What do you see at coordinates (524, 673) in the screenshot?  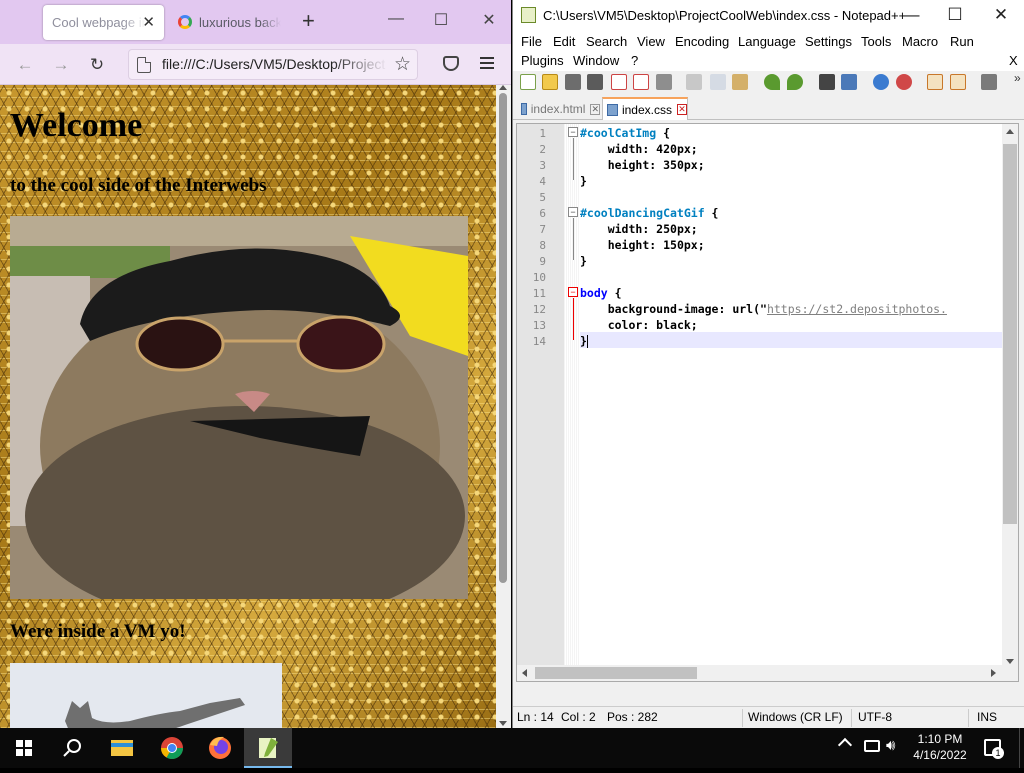 I see `scroll-left-arrow-icon` at bounding box center [524, 673].